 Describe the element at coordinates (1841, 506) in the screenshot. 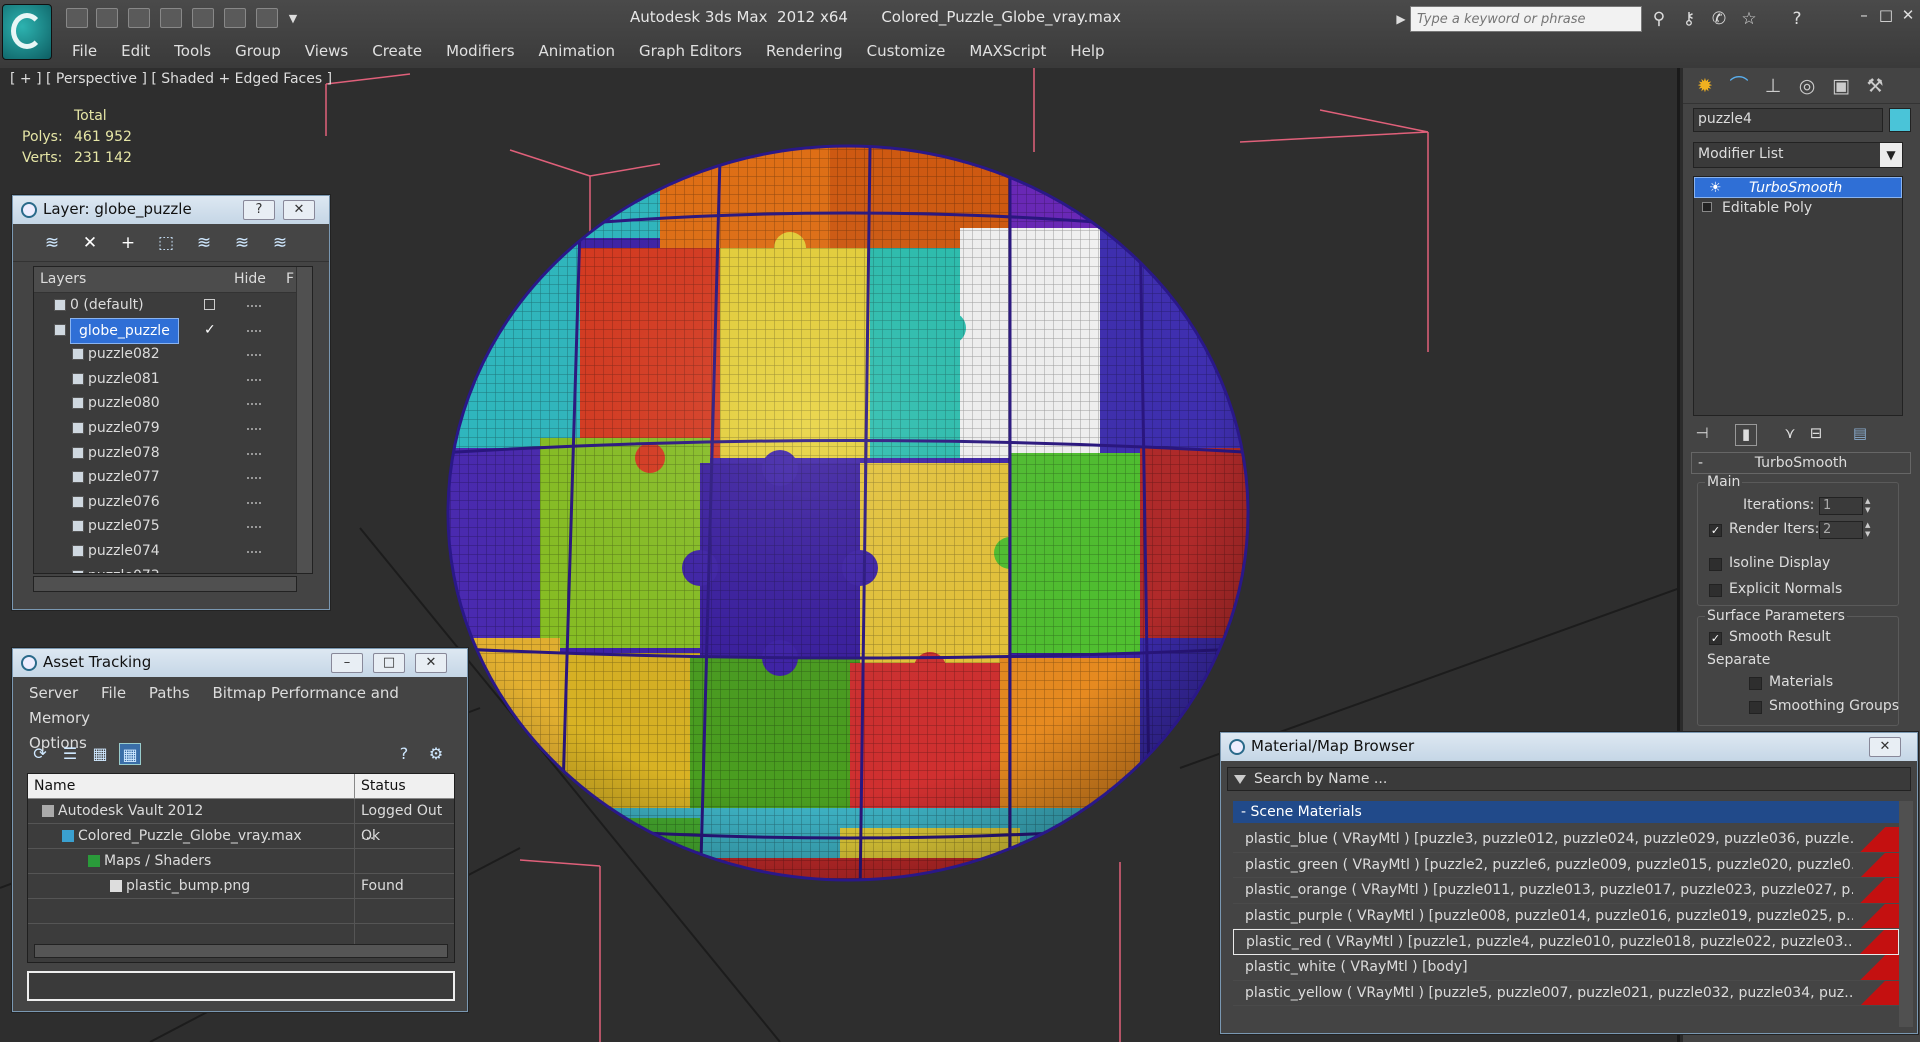

I see `iterations-spinner: 1` at that location.